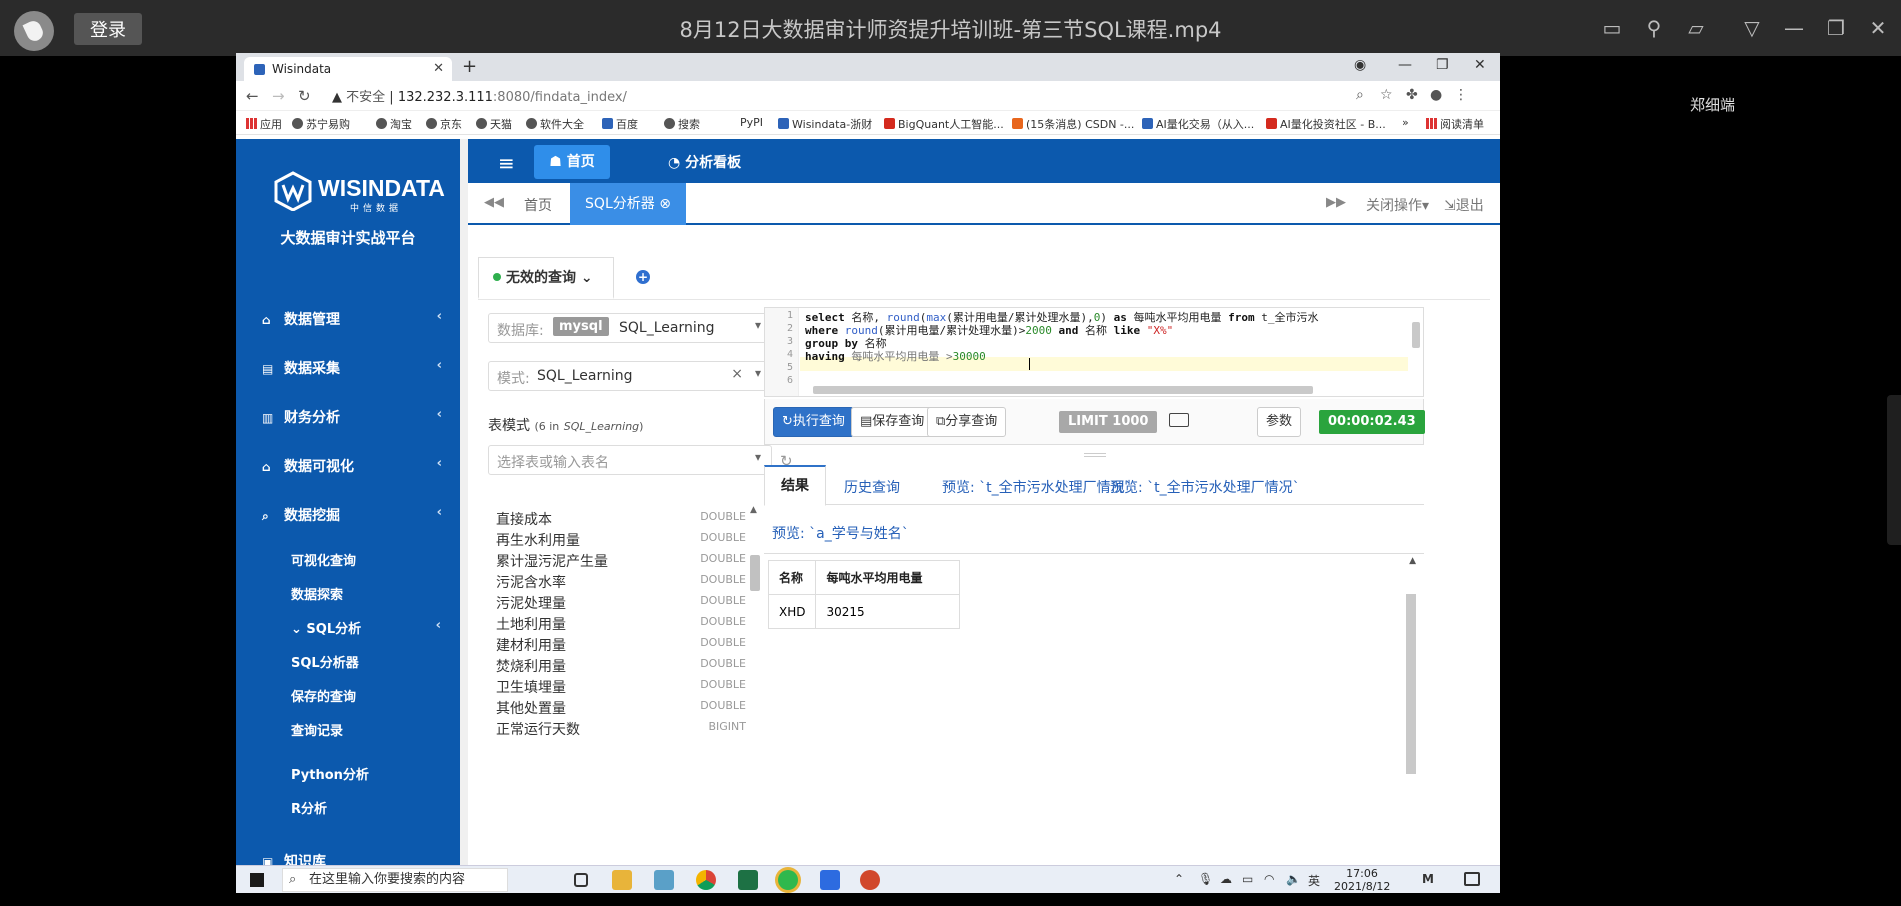  I want to click on database-select: 数据库: mysql SQL_Learning ▾, so click(630, 328).